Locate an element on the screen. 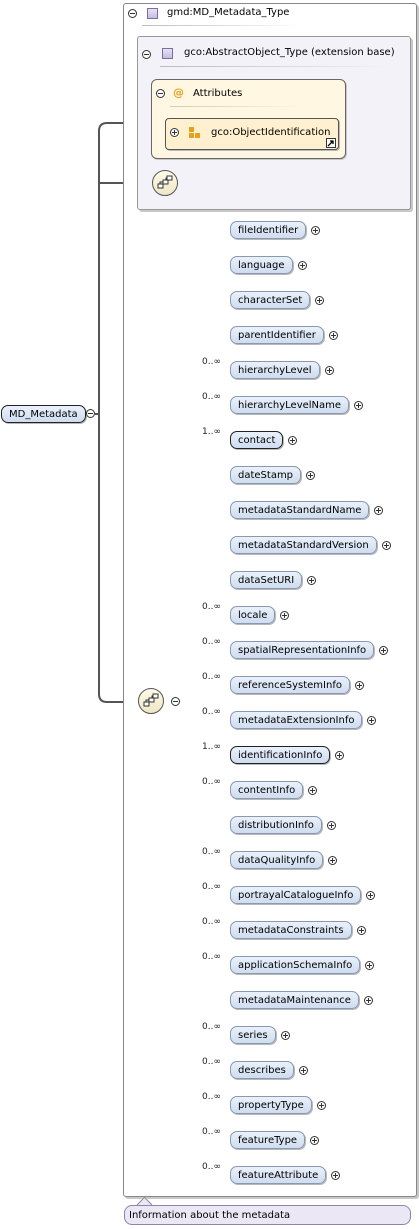  element-parentIdentifier: parentIdentifier is located at coordinates (277, 335).